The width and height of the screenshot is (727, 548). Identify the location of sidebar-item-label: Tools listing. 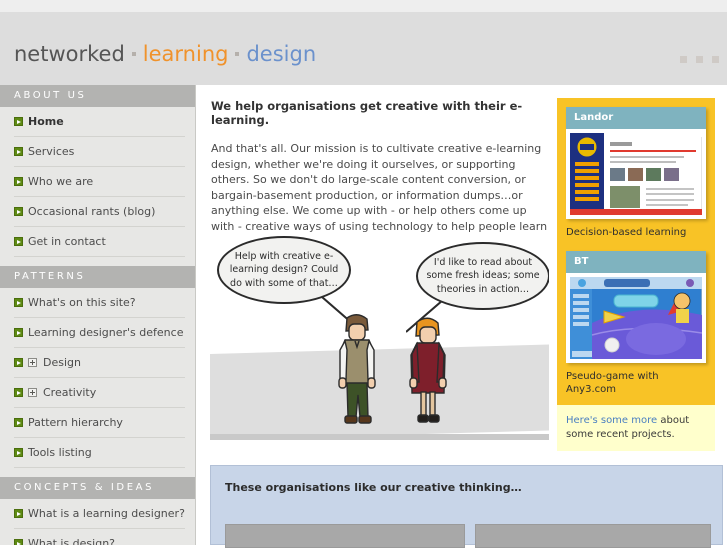
(60, 452).